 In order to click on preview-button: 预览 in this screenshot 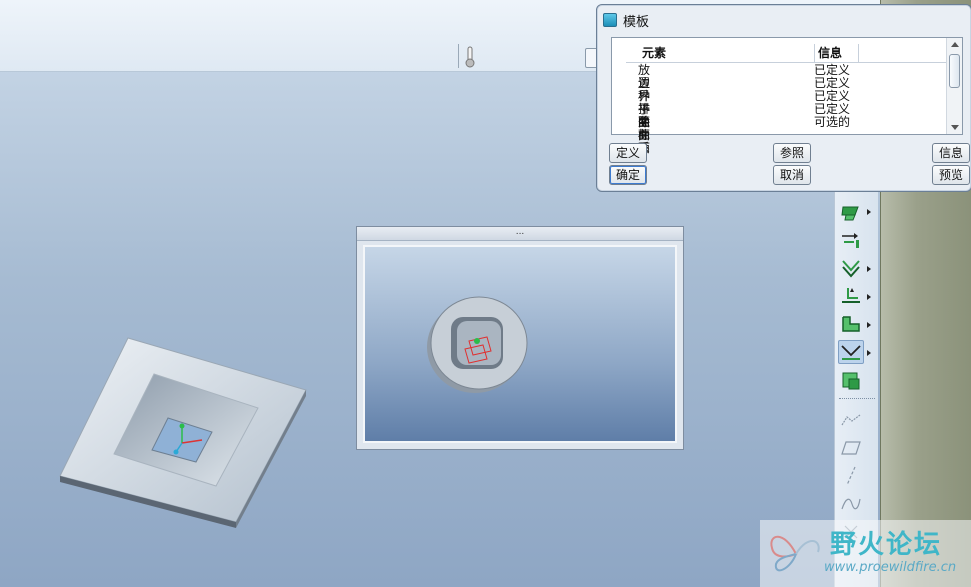, I will do `click(951, 175)`.